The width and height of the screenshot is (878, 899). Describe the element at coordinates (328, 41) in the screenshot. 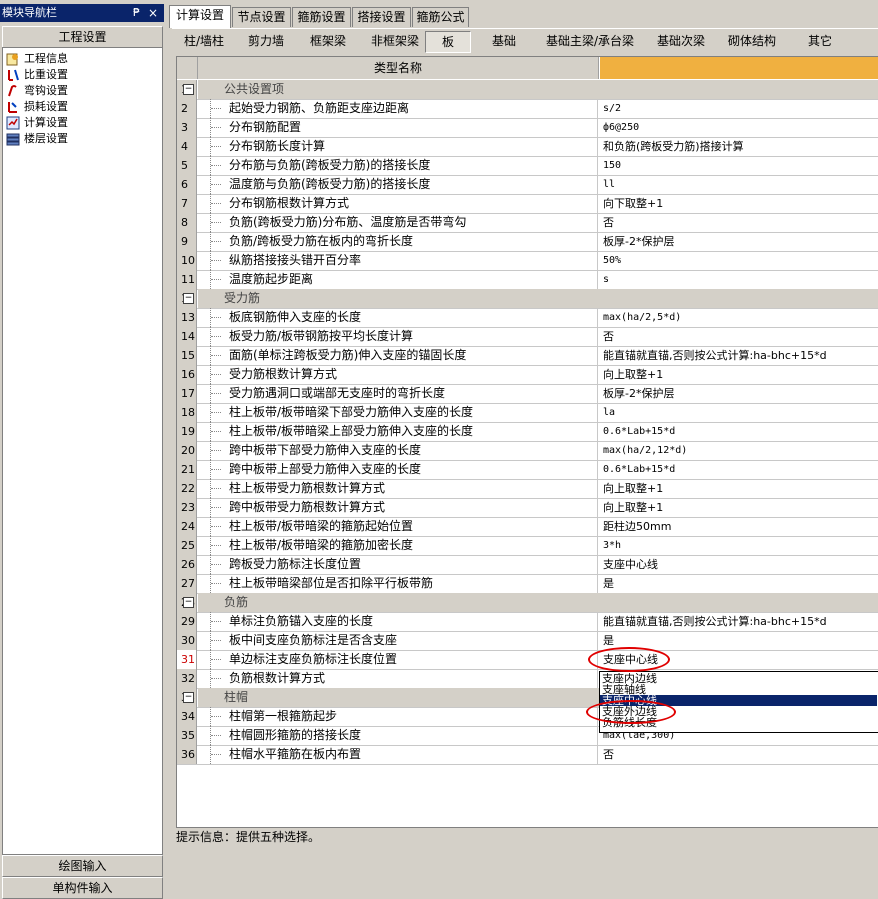

I see `subtab-frame-beam: 框架梁` at that location.